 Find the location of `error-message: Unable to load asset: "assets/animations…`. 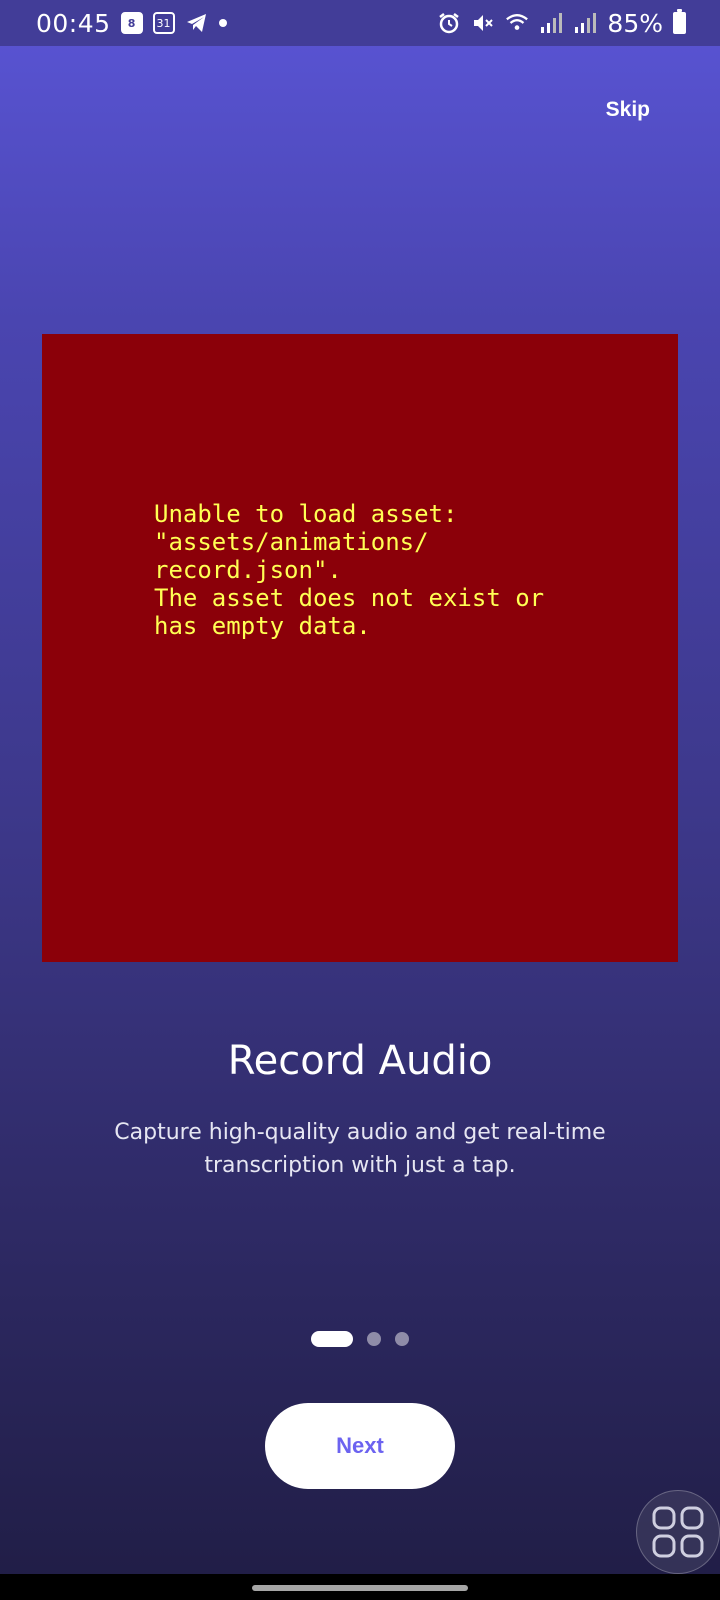

error-message: Unable to load asset: "assets/animations… is located at coordinates (349, 570).